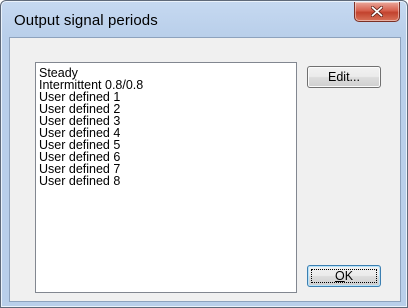  I want to click on focus-rectangle, so click(344, 276).